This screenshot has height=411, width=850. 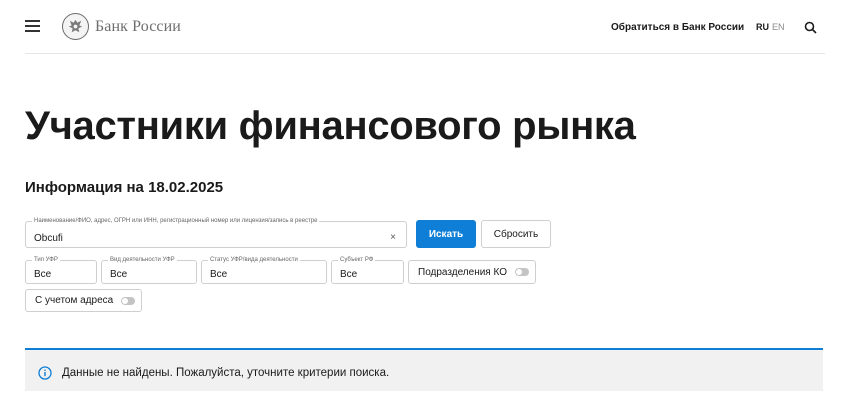 I want to click on hamburger-menu-icon, so click(x=32, y=26).